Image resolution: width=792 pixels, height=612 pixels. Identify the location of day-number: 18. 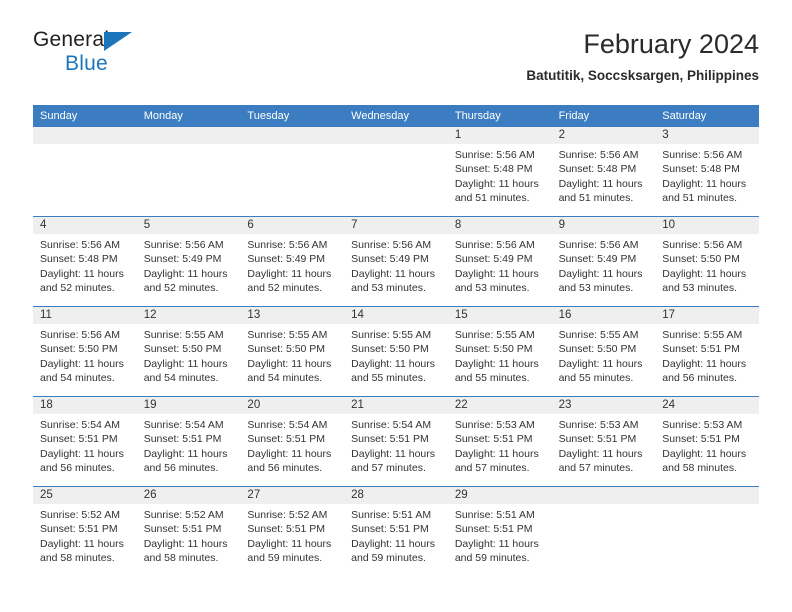
(85, 405).